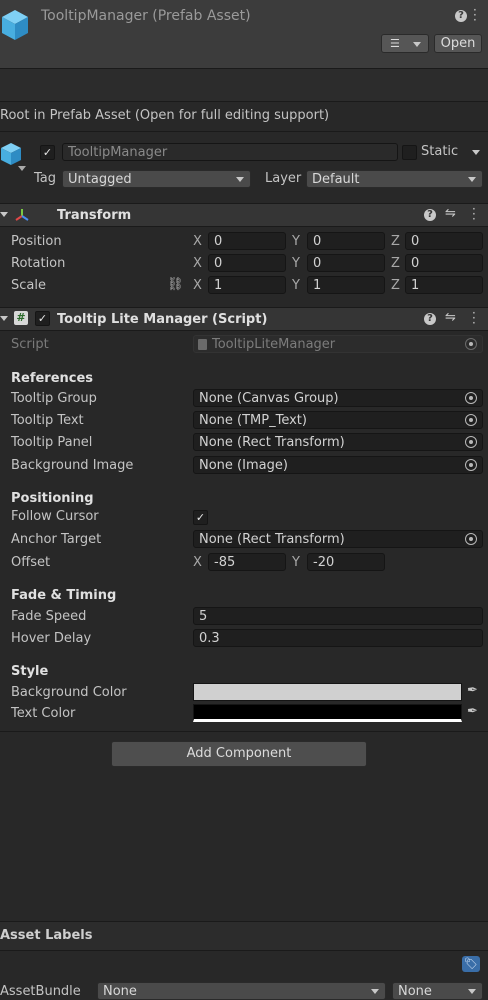  I want to click on hover-delay-label: Hover Delay, so click(51, 638).